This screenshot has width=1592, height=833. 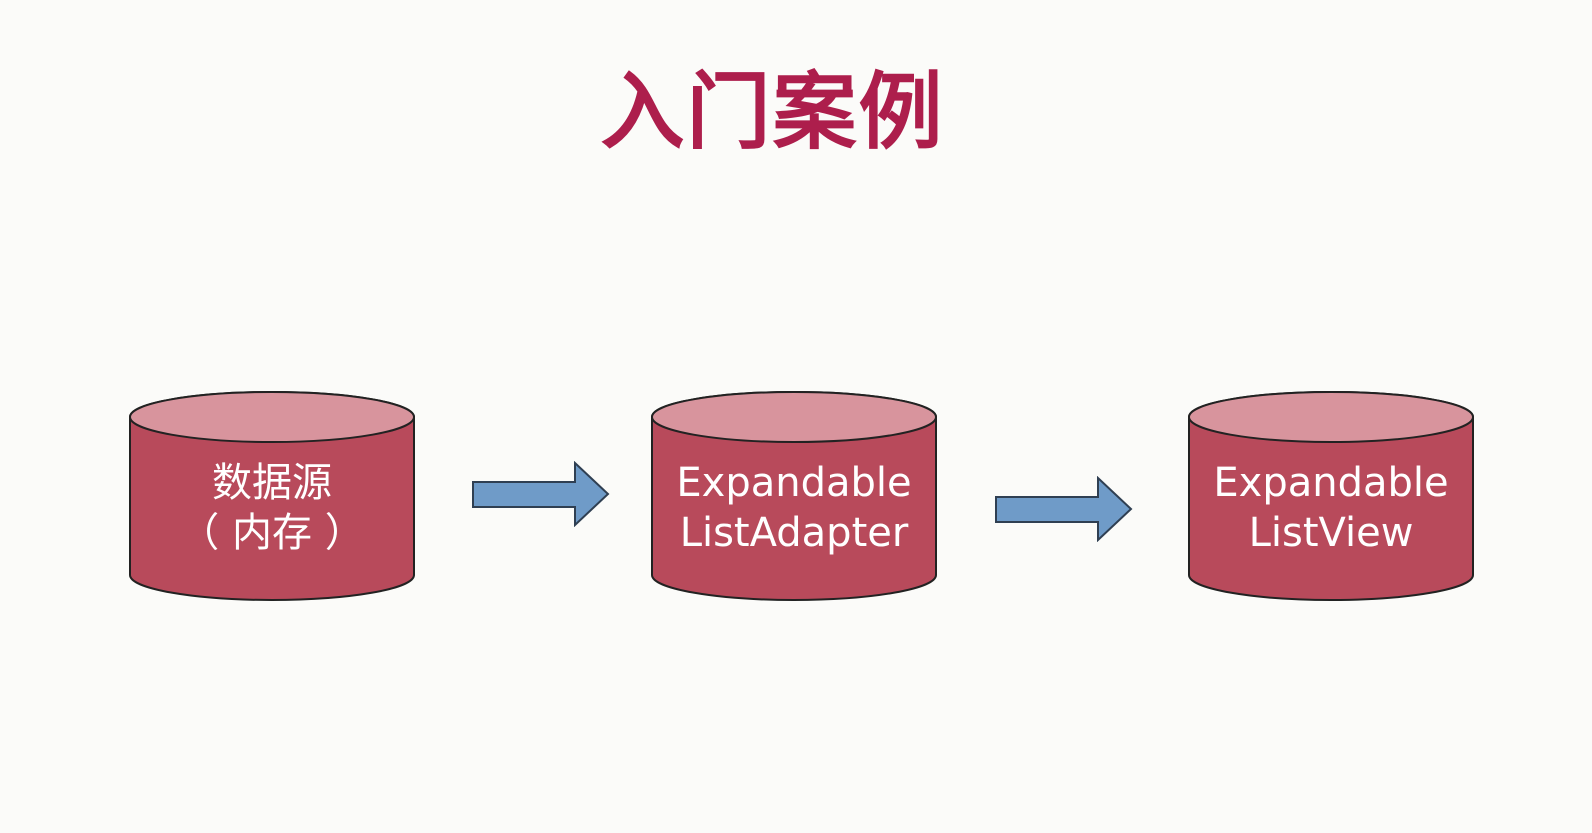 What do you see at coordinates (1331, 508) in the screenshot?
I see `expandable-list-view-label: Expandable ListView` at bounding box center [1331, 508].